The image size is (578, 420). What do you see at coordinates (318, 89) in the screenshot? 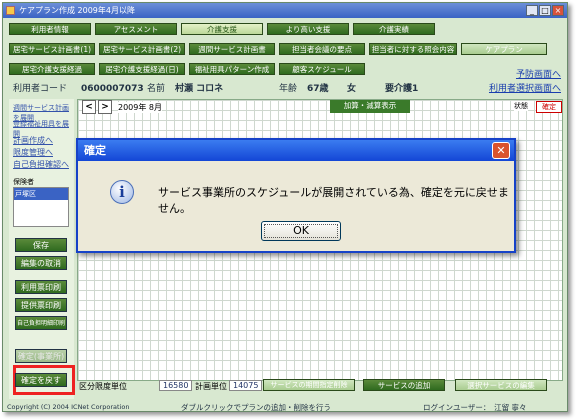
I see `age-value: 67歳` at bounding box center [318, 89].